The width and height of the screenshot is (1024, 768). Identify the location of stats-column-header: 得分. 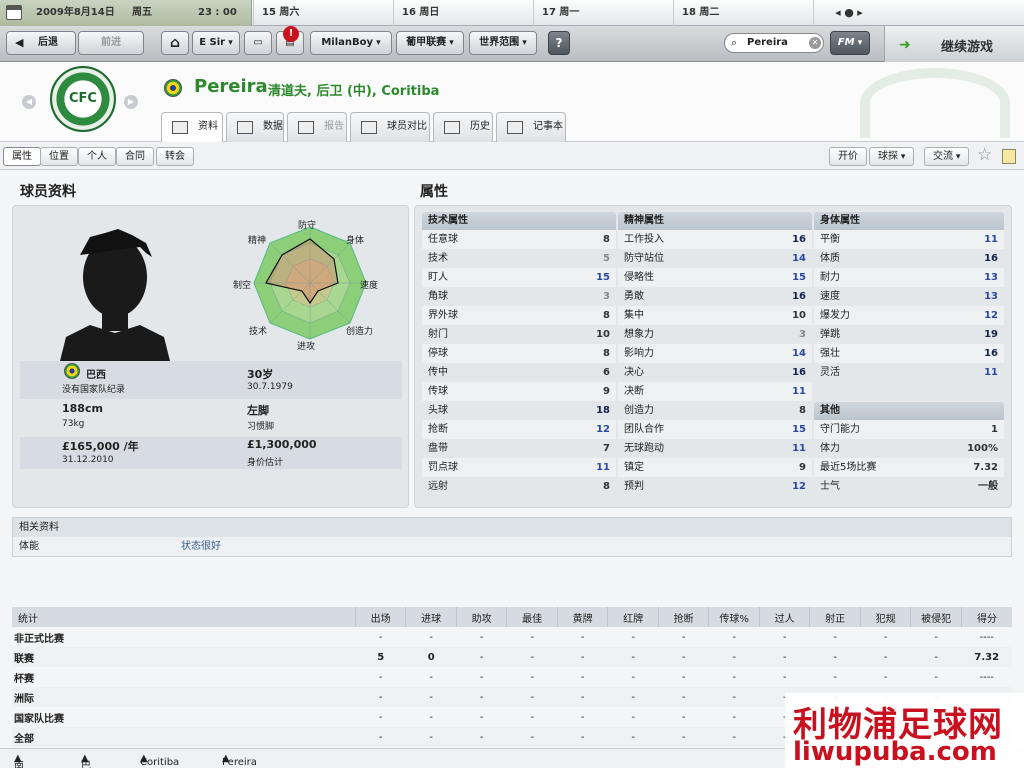
(986, 617).